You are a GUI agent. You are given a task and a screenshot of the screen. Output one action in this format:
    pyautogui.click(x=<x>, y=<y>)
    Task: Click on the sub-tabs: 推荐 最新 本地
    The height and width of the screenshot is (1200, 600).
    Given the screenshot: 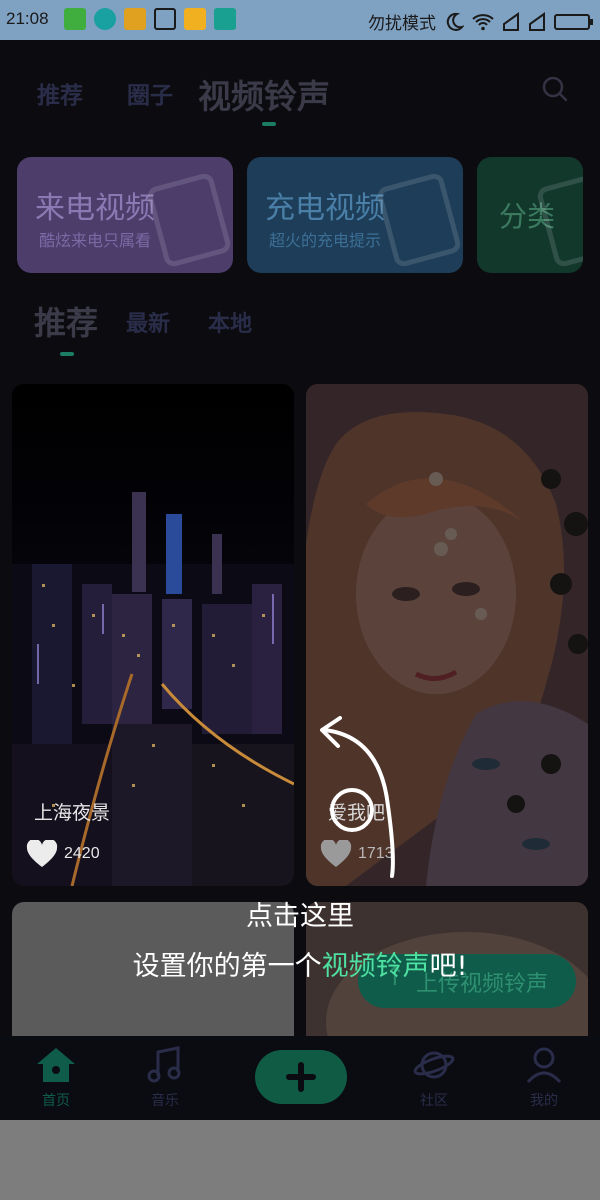 What is the action you would take?
    pyautogui.click(x=300, y=325)
    